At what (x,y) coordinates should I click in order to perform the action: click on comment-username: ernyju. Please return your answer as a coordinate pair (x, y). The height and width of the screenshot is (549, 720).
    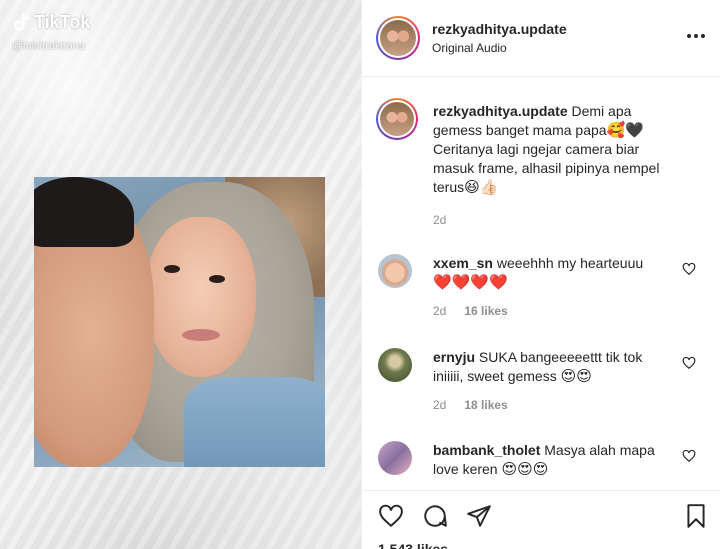
    Looking at the image, I should click on (454, 357).